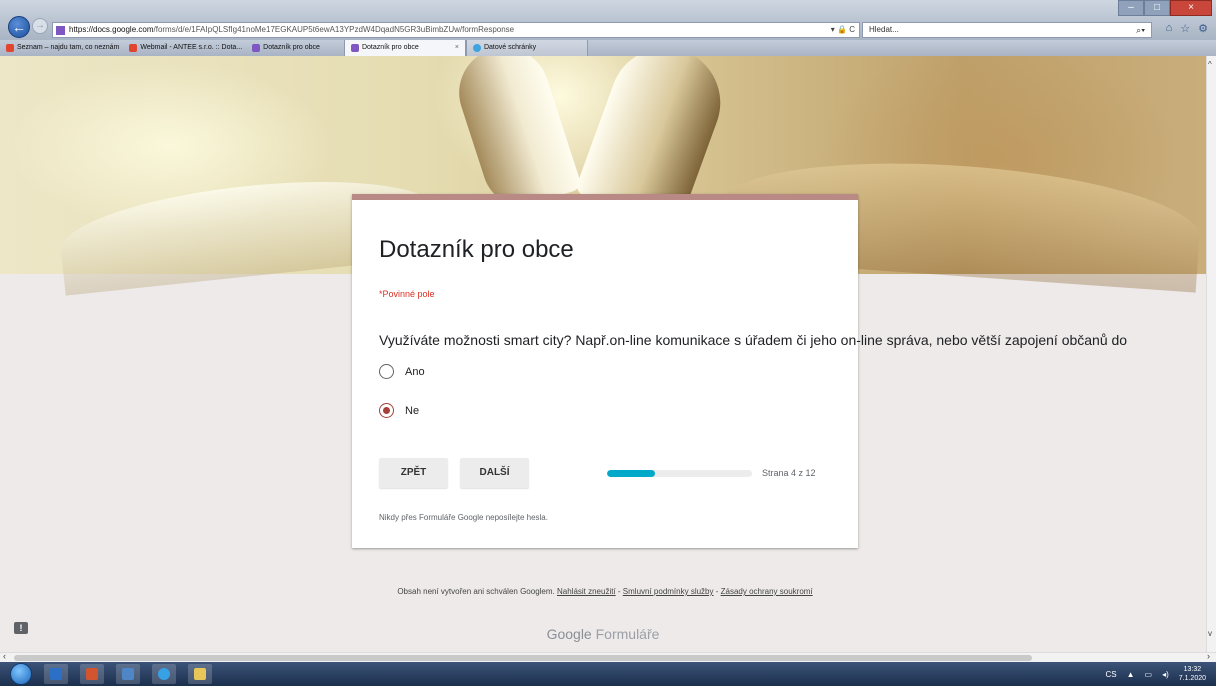 This screenshot has height=686, width=1216. Describe the element at coordinates (668, 591) in the screenshot. I see `terms-link: Smluvní podmínky služby` at that location.